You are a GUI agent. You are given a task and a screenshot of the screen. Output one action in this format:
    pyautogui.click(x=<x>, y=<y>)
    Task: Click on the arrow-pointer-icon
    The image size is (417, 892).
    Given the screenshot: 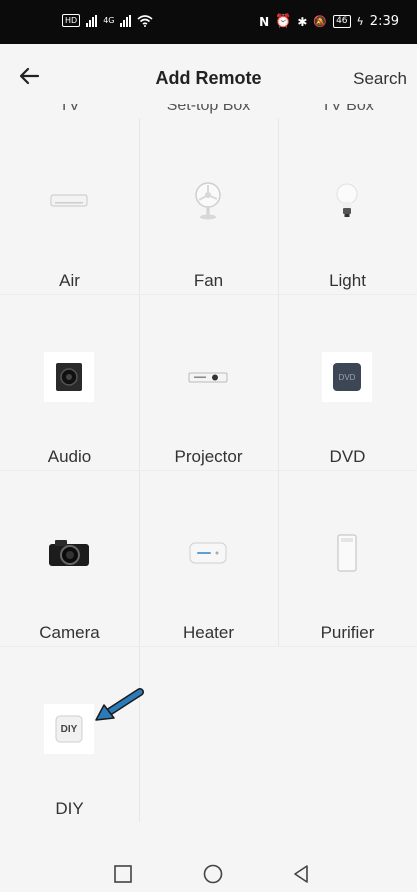 What is the action you would take?
    pyautogui.click(x=119, y=704)
    